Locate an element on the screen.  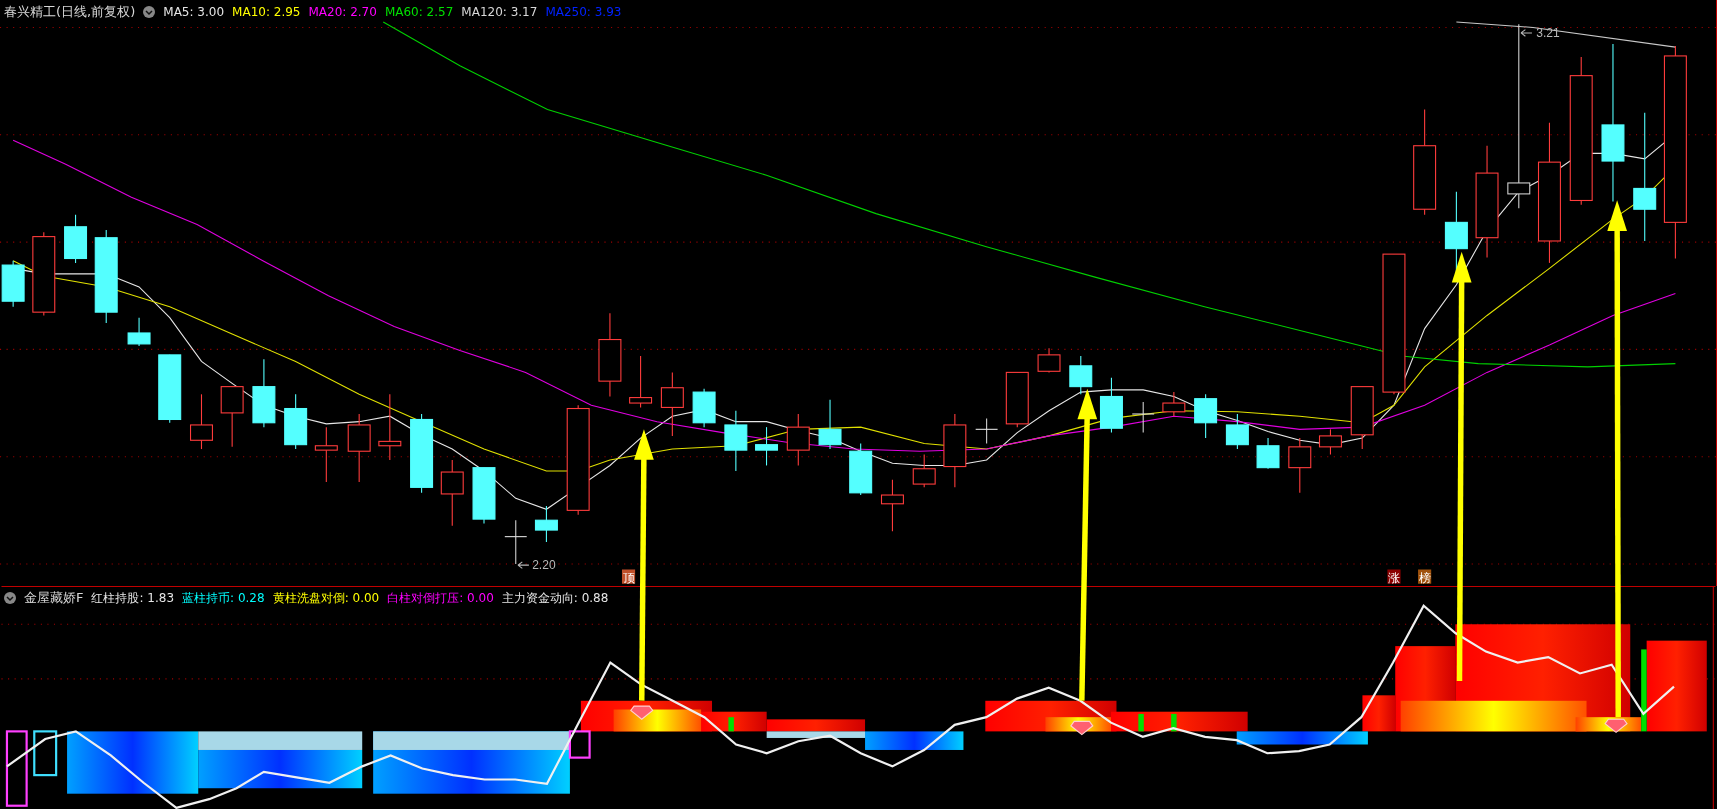
moving-average-value: MA20: 2.70 is located at coordinates (342, 12).